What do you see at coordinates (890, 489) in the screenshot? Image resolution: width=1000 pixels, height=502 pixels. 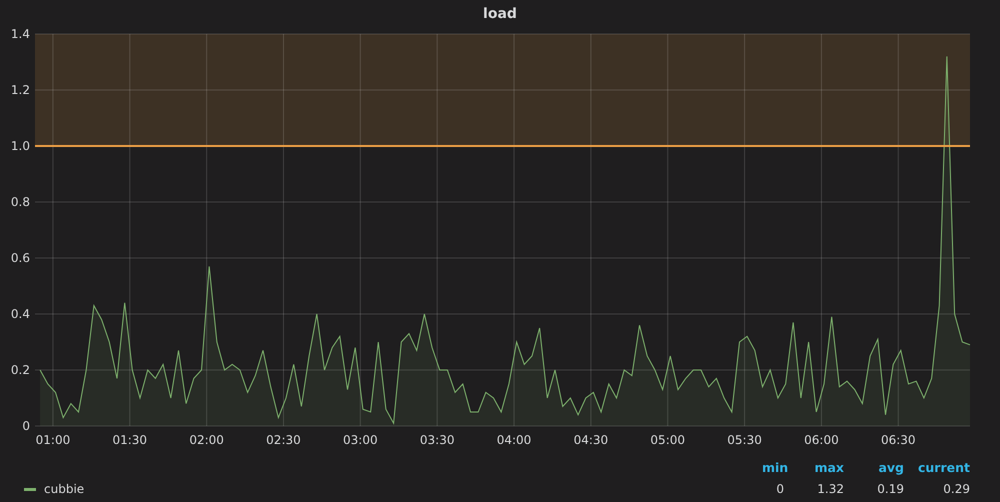 I see `legend-value: 0.19` at bounding box center [890, 489].